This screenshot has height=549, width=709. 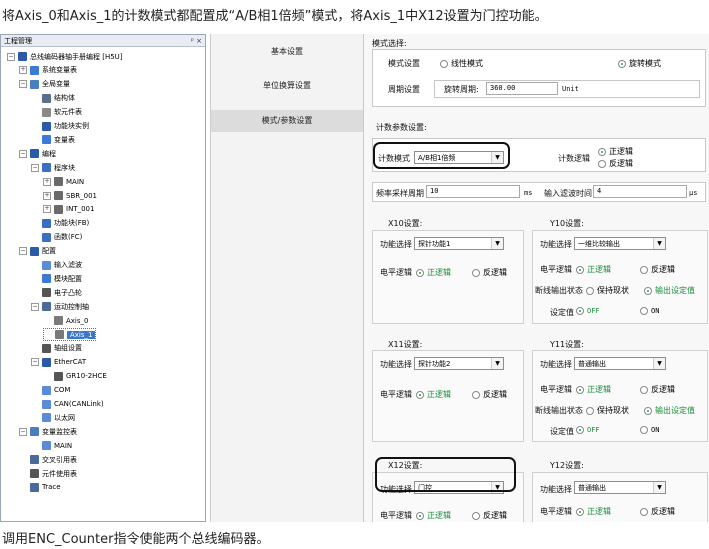 What do you see at coordinates (56, 265) in the screenshot?
I see `tree-item-input-filter: 输入滤波` at bounding box center [56, 265].